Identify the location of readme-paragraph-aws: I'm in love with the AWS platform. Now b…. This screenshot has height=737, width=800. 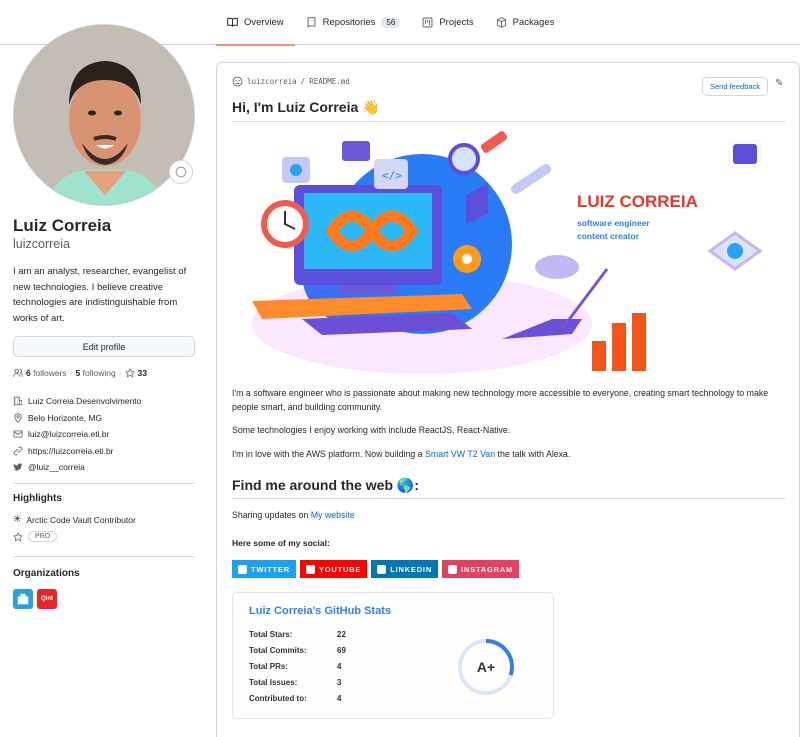
(512, 454).